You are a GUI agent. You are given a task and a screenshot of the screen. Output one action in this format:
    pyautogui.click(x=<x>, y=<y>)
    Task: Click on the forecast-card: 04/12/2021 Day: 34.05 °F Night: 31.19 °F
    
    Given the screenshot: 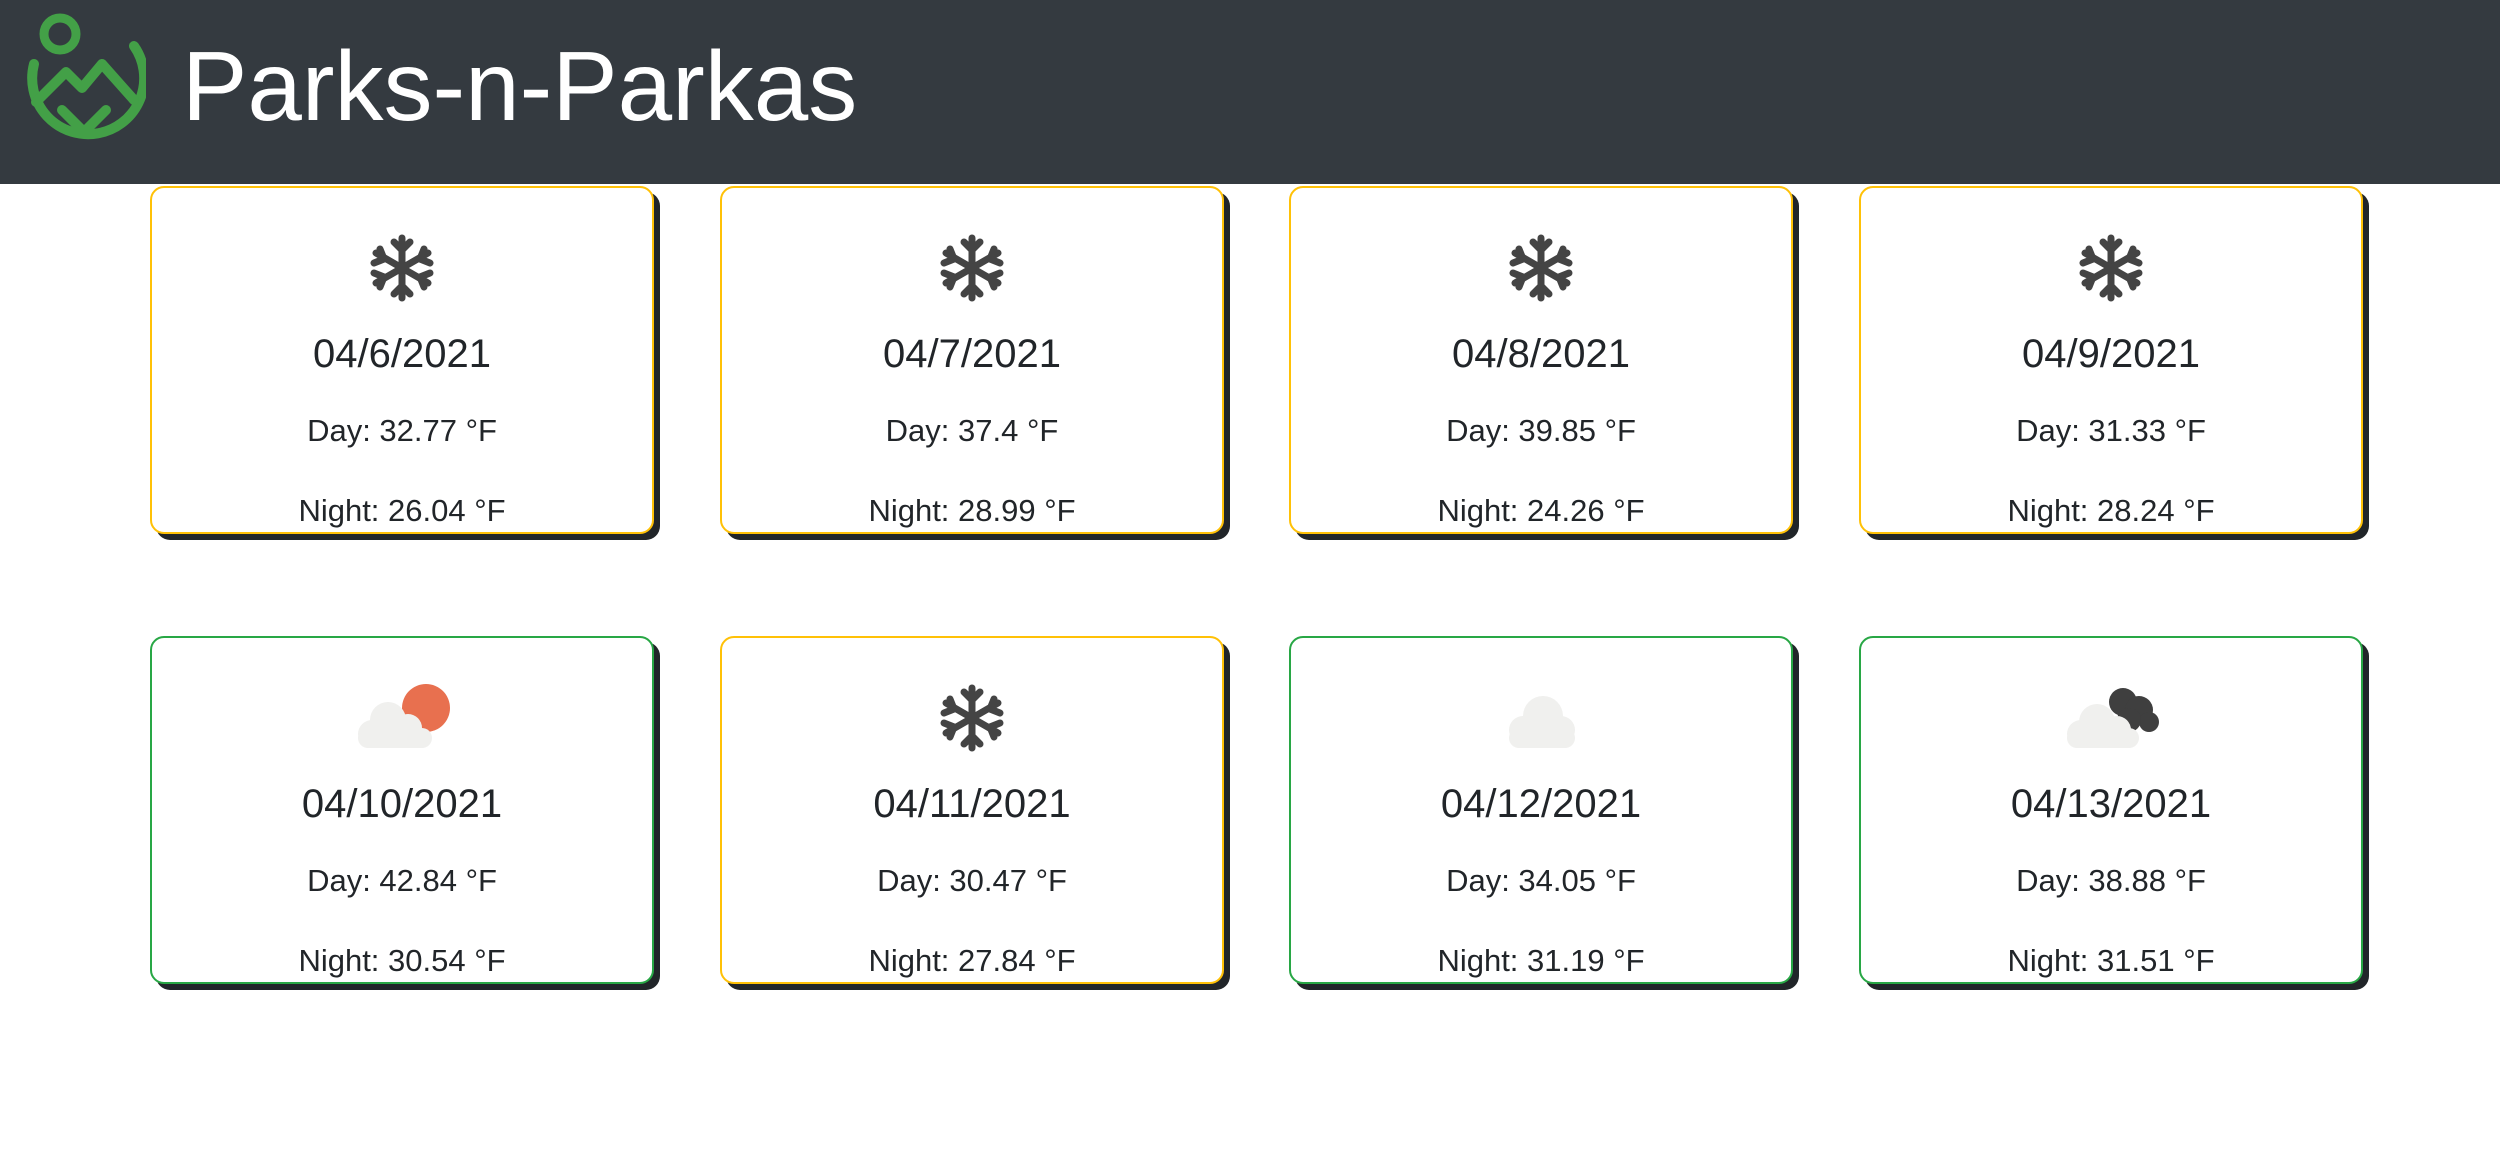 What is the action you would take?
    pyautogui.click(x=1541, y=810)
    